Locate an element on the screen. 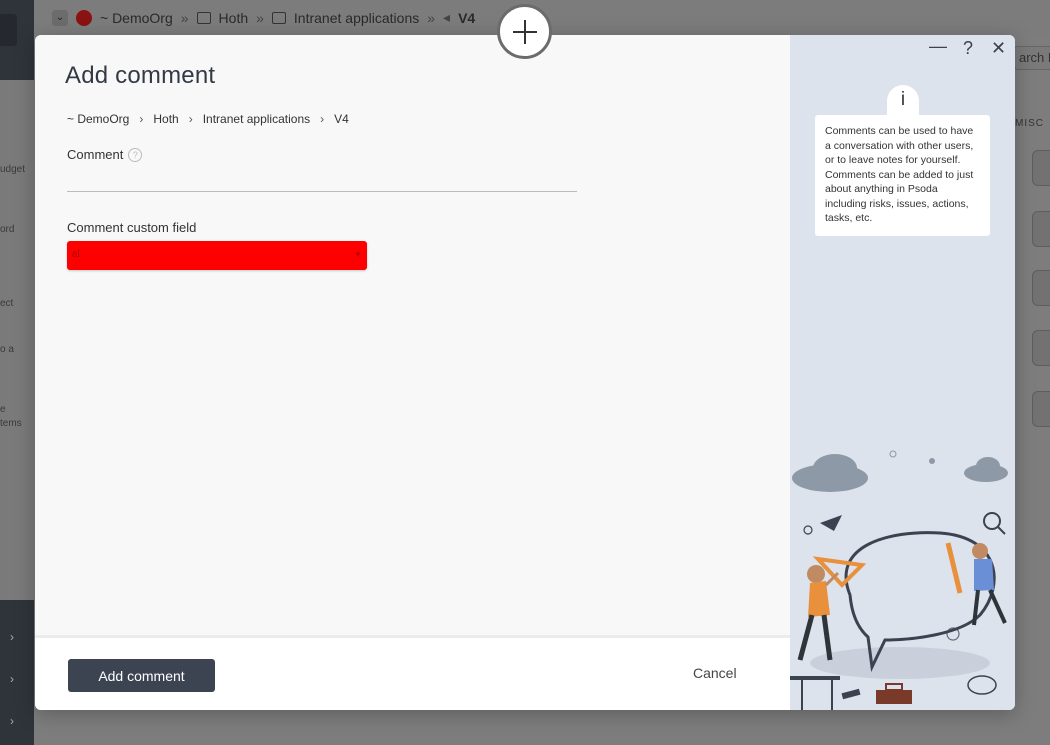 The width and height of the screenshot is (1050, 745). background-misc-label: MISC is located at coordinates (1029, 123).